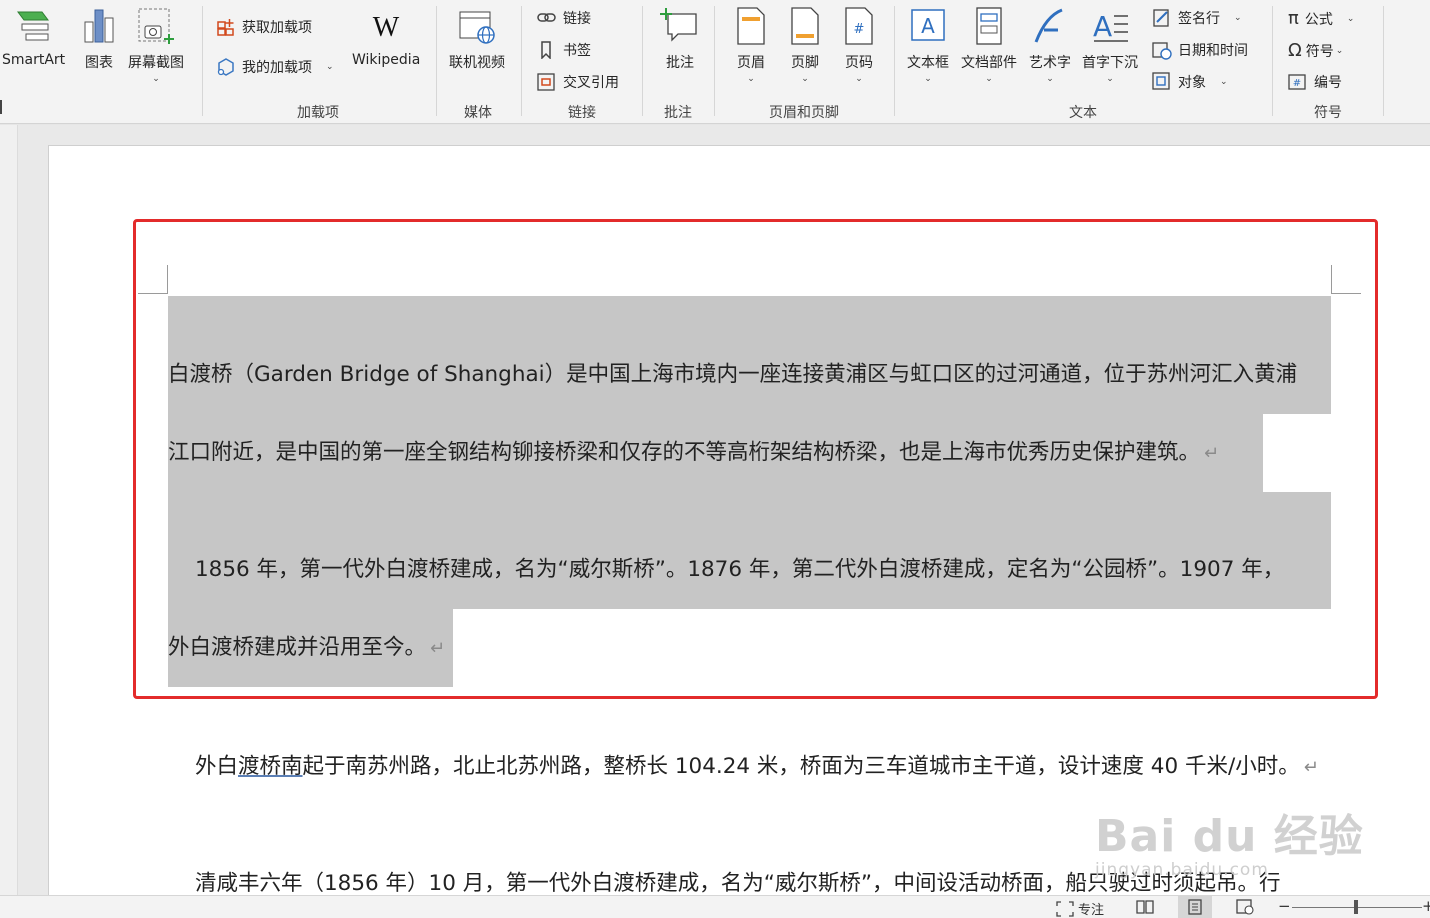 This screenshot has height=918, width=1430. I want to click on wordart-button: 艺术字 ⌄, so click(1050, 45).